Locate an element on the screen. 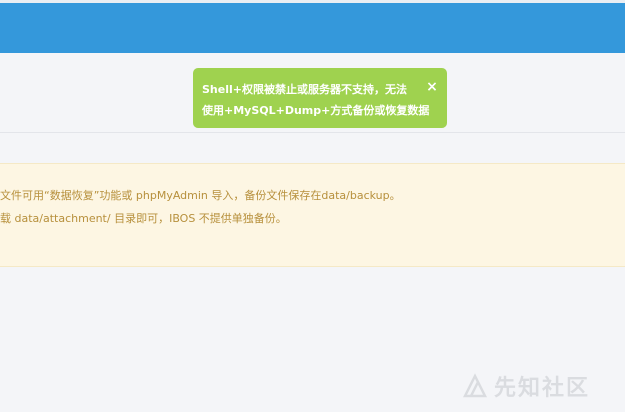 This screenshot has width=625, height=412. watermark: 先知社区 is located at coordinates (526, 386).